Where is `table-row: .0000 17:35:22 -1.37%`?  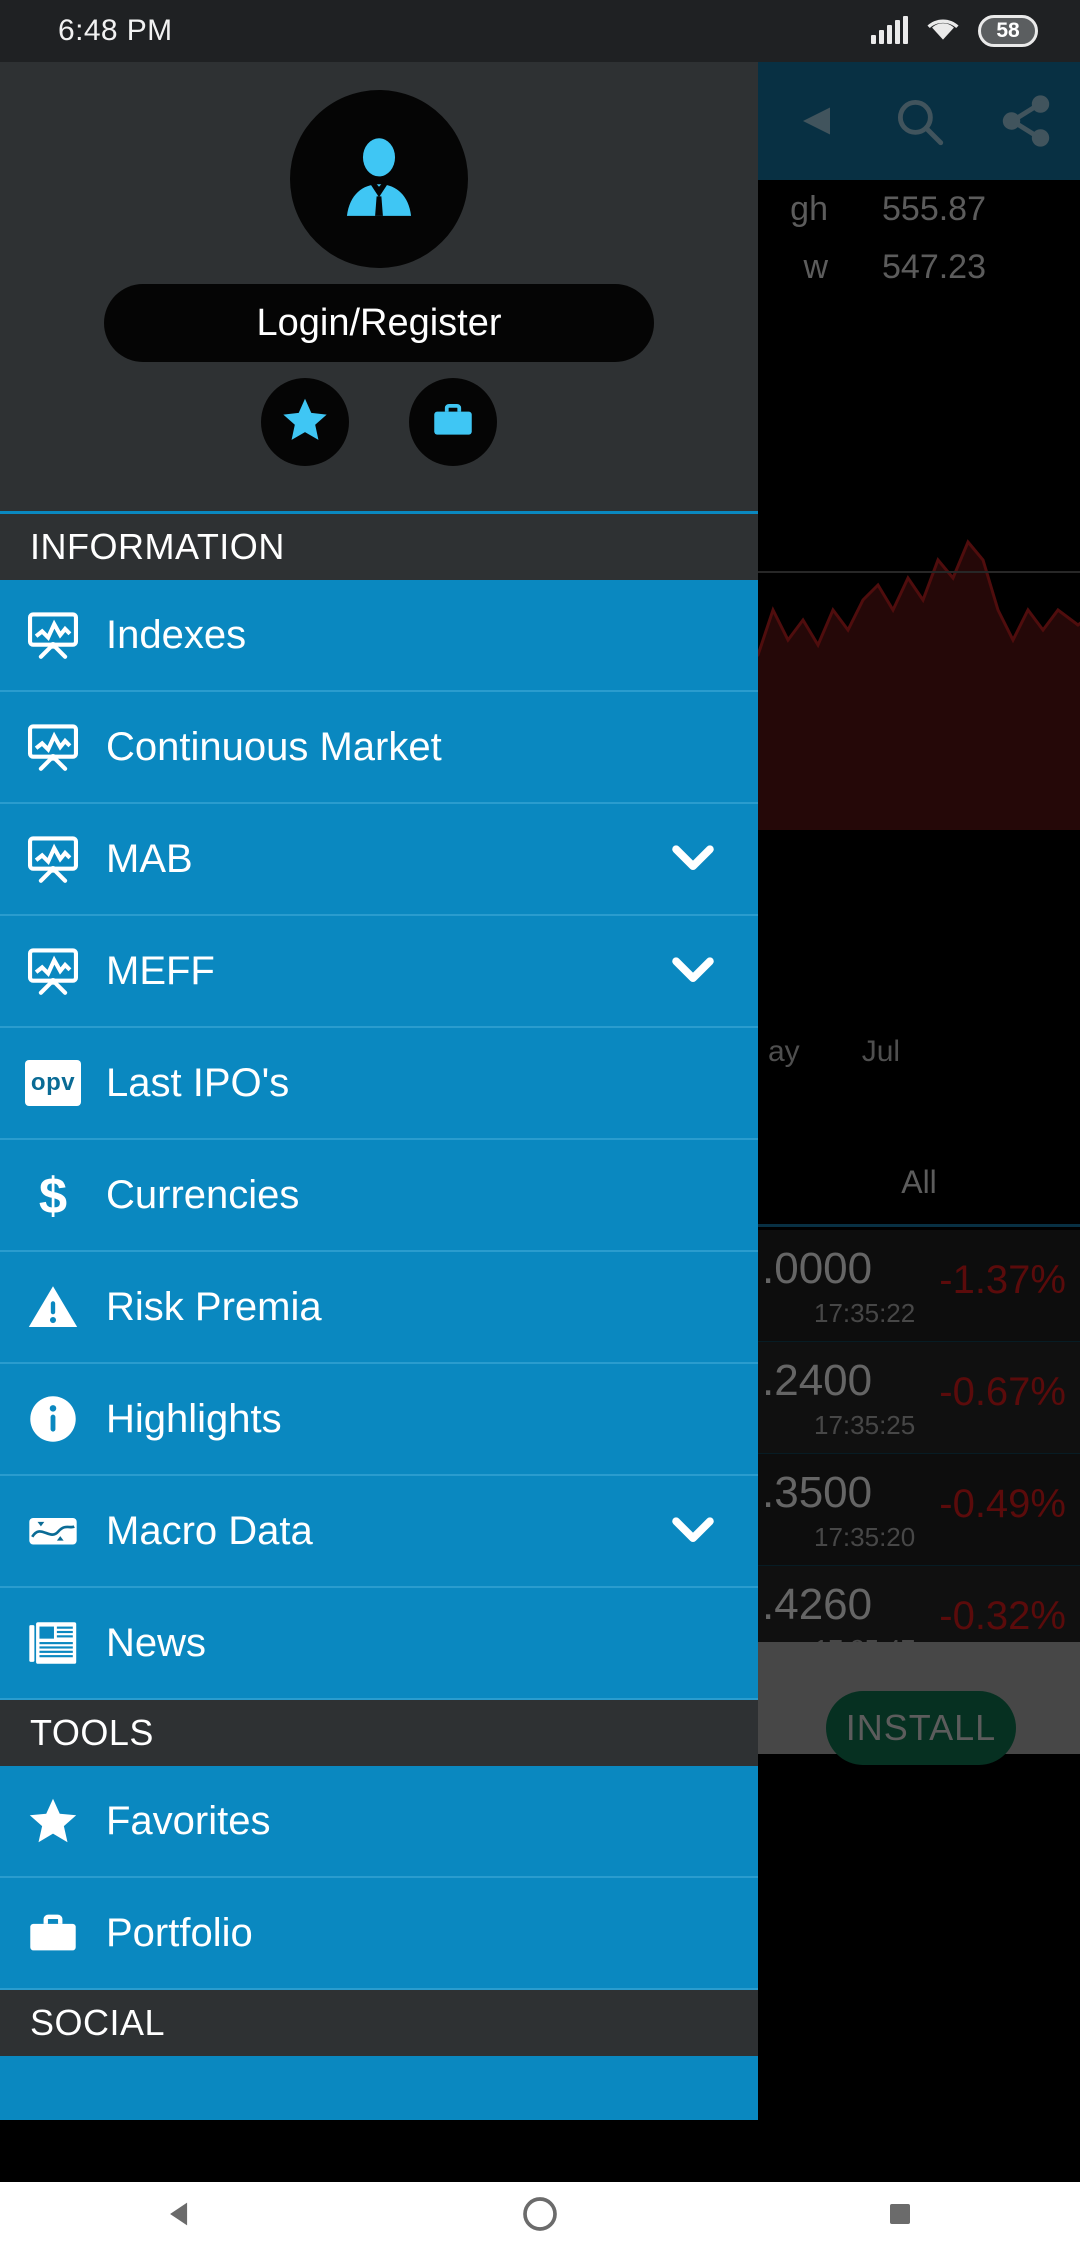
table-row: .0000 17:35:22 -1.37% is located at coordinates (919, 1286).